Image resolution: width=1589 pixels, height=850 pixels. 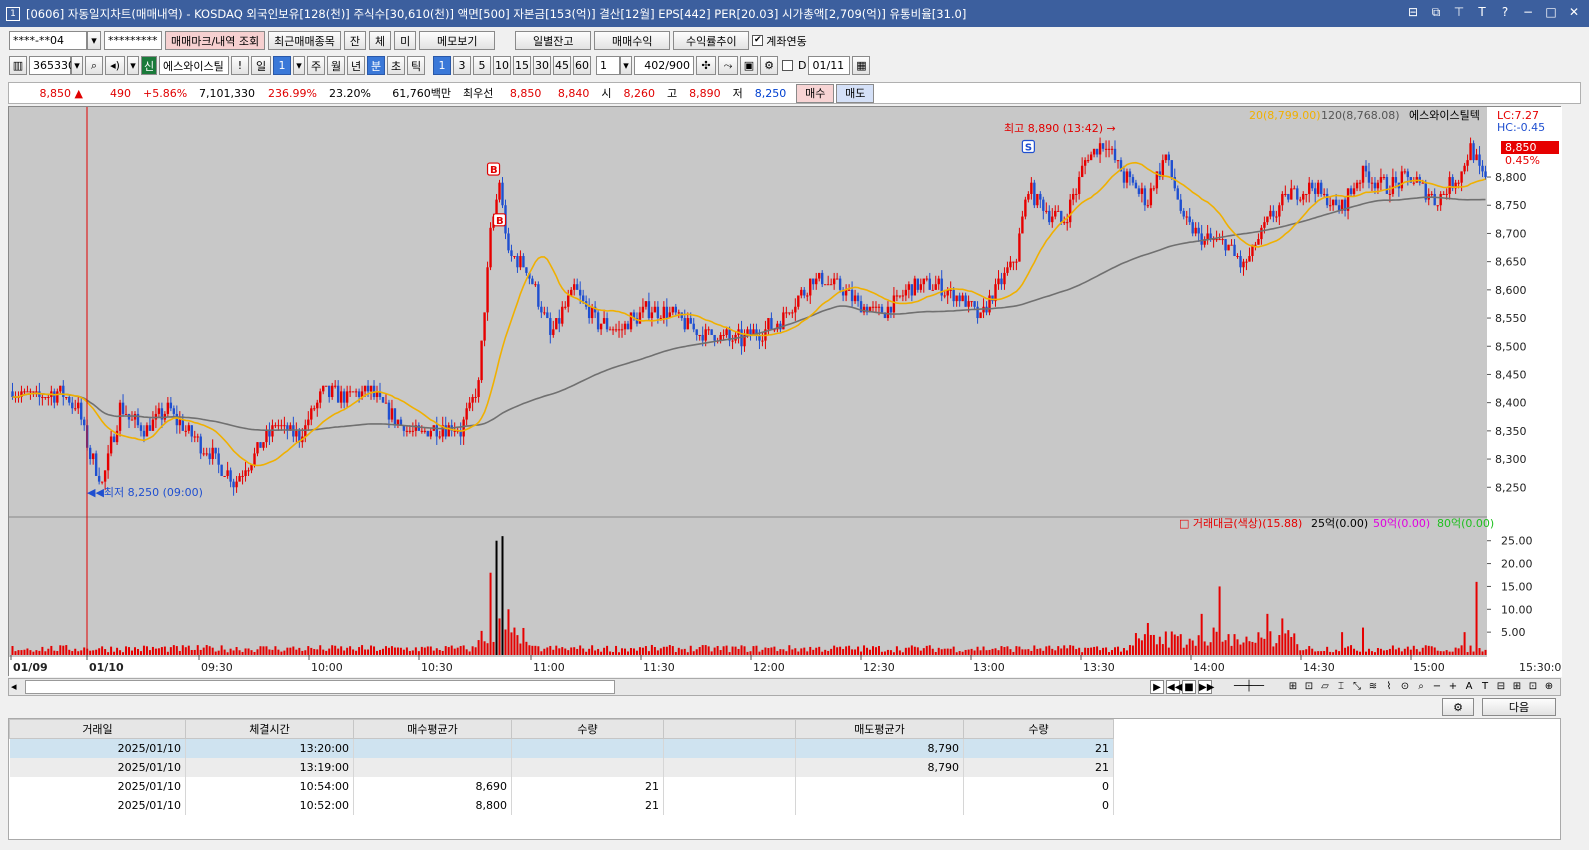 What do you see at coordinates (861, 65) in the screenshot?
I see `calendar-icon: ▦` at bounding box center [861, 65].